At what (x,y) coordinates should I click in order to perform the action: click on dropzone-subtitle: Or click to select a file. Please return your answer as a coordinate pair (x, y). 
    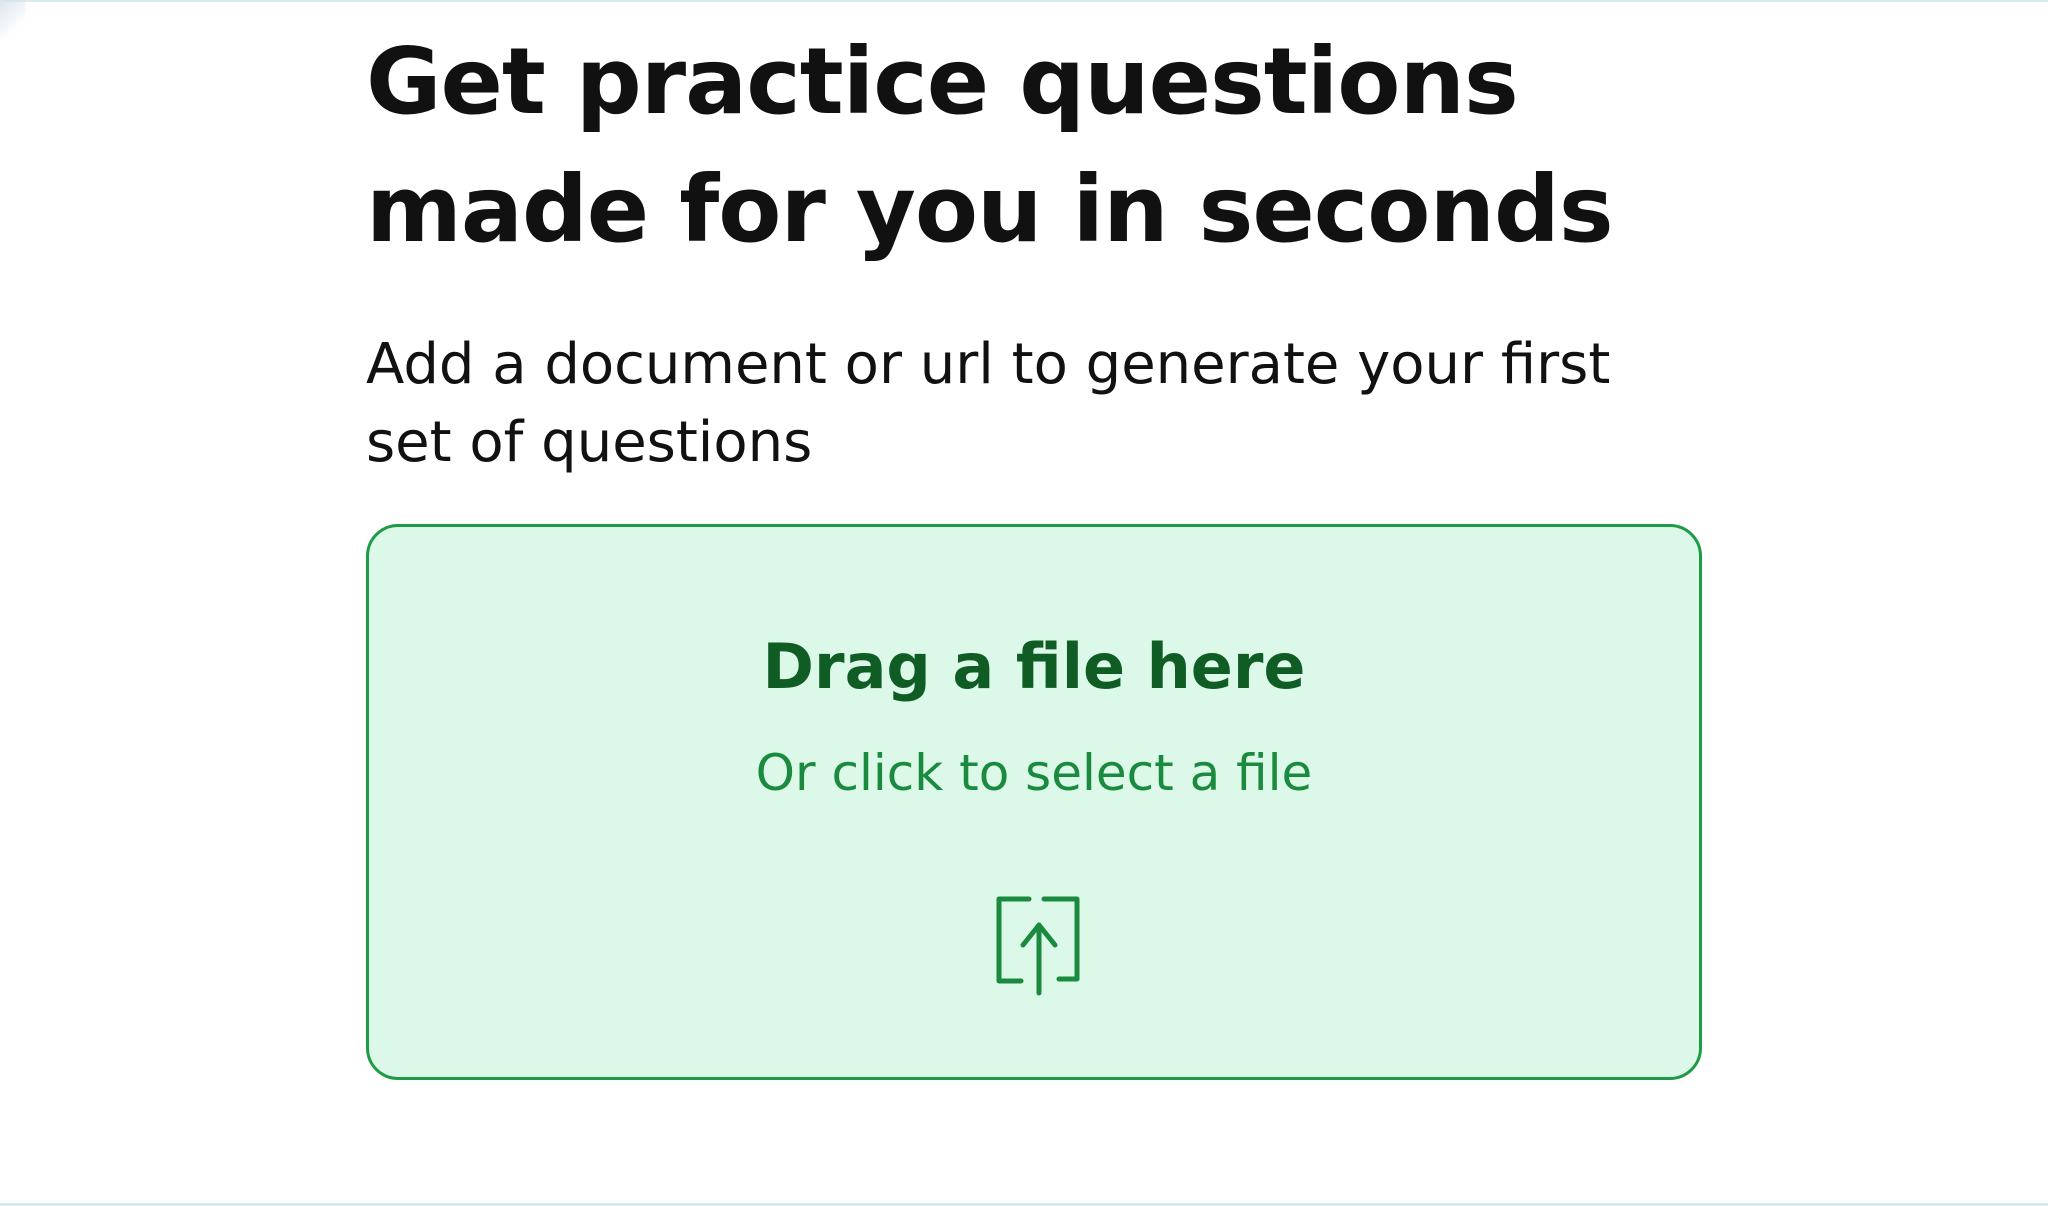
    Looking at the image, I should click on (1034, 773).